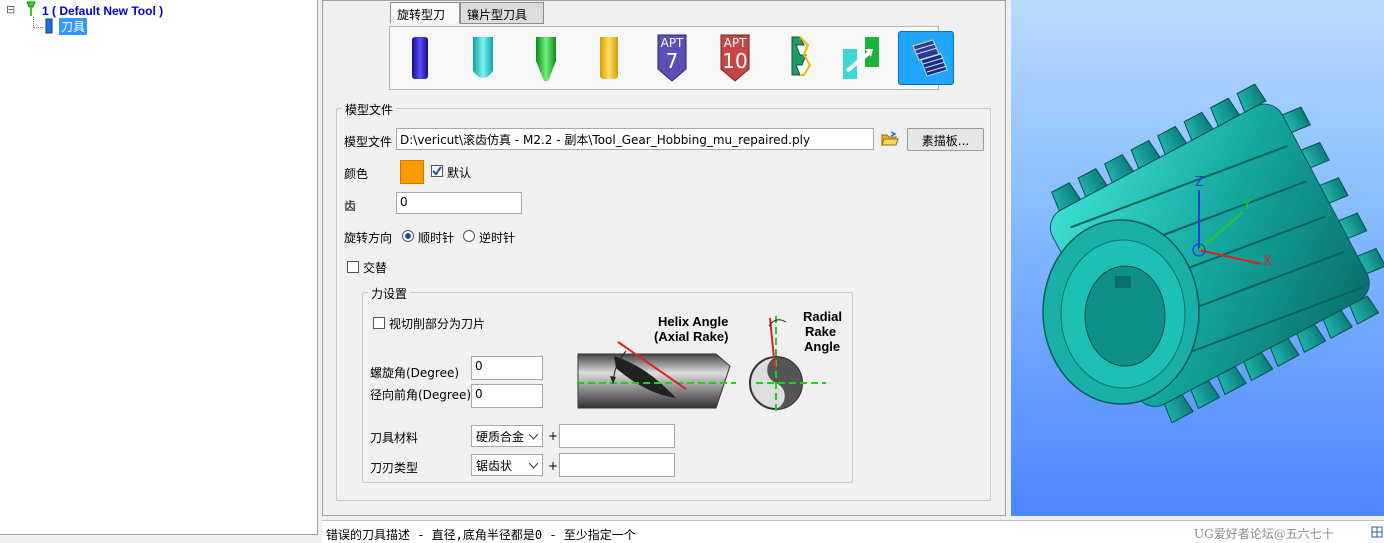 This screenshot has width=1384, height=543. I want to click on alternate-checkbox, so click(353, 267).